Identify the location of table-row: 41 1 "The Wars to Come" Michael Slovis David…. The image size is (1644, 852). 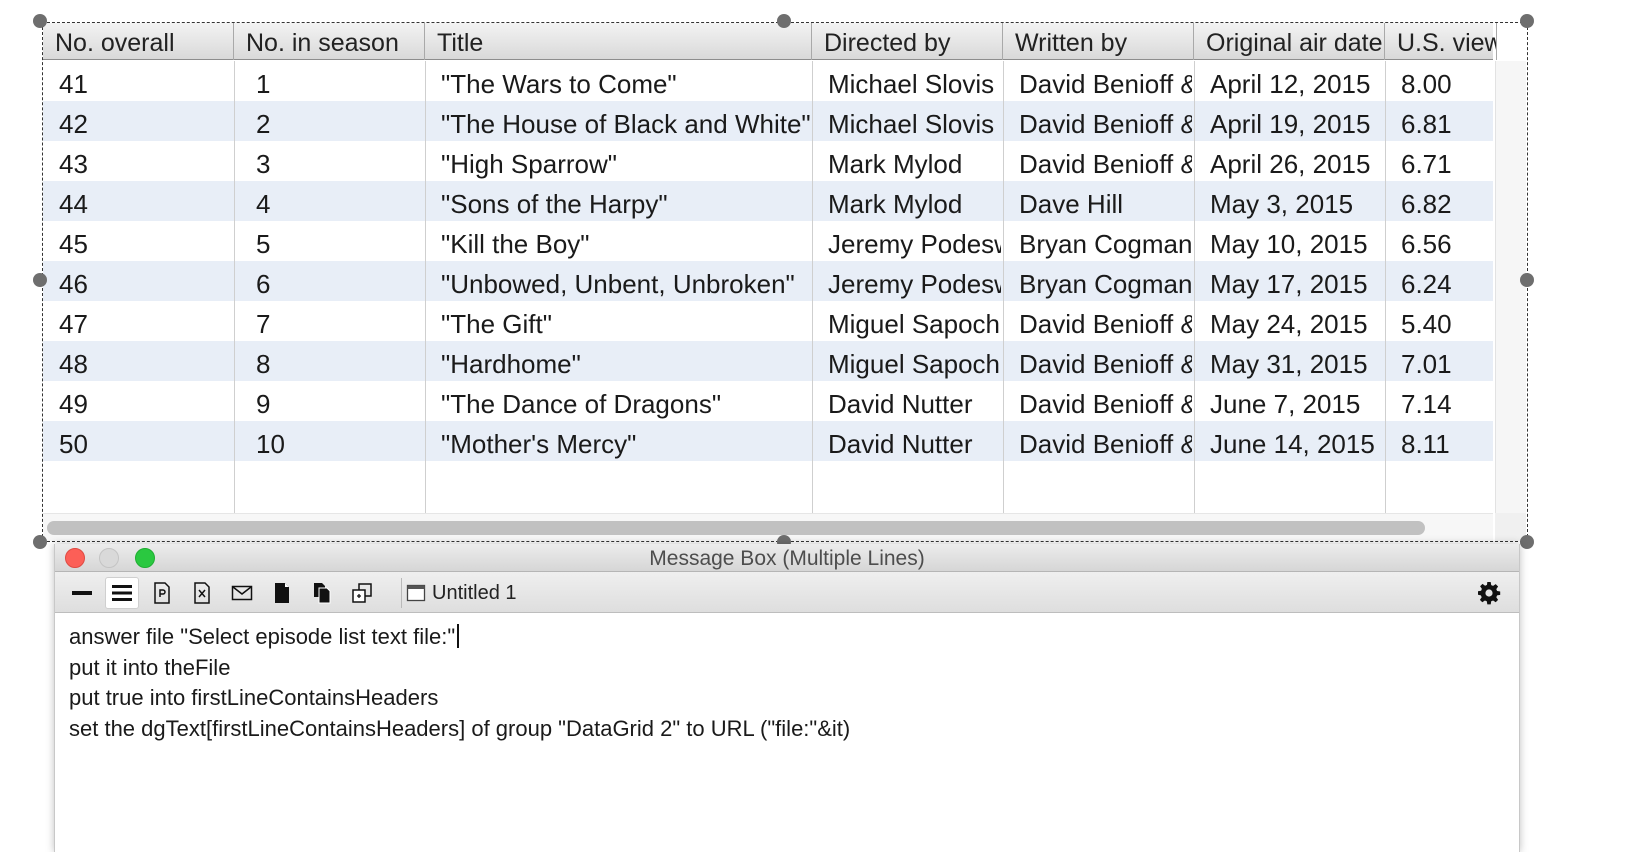
(768, 81).